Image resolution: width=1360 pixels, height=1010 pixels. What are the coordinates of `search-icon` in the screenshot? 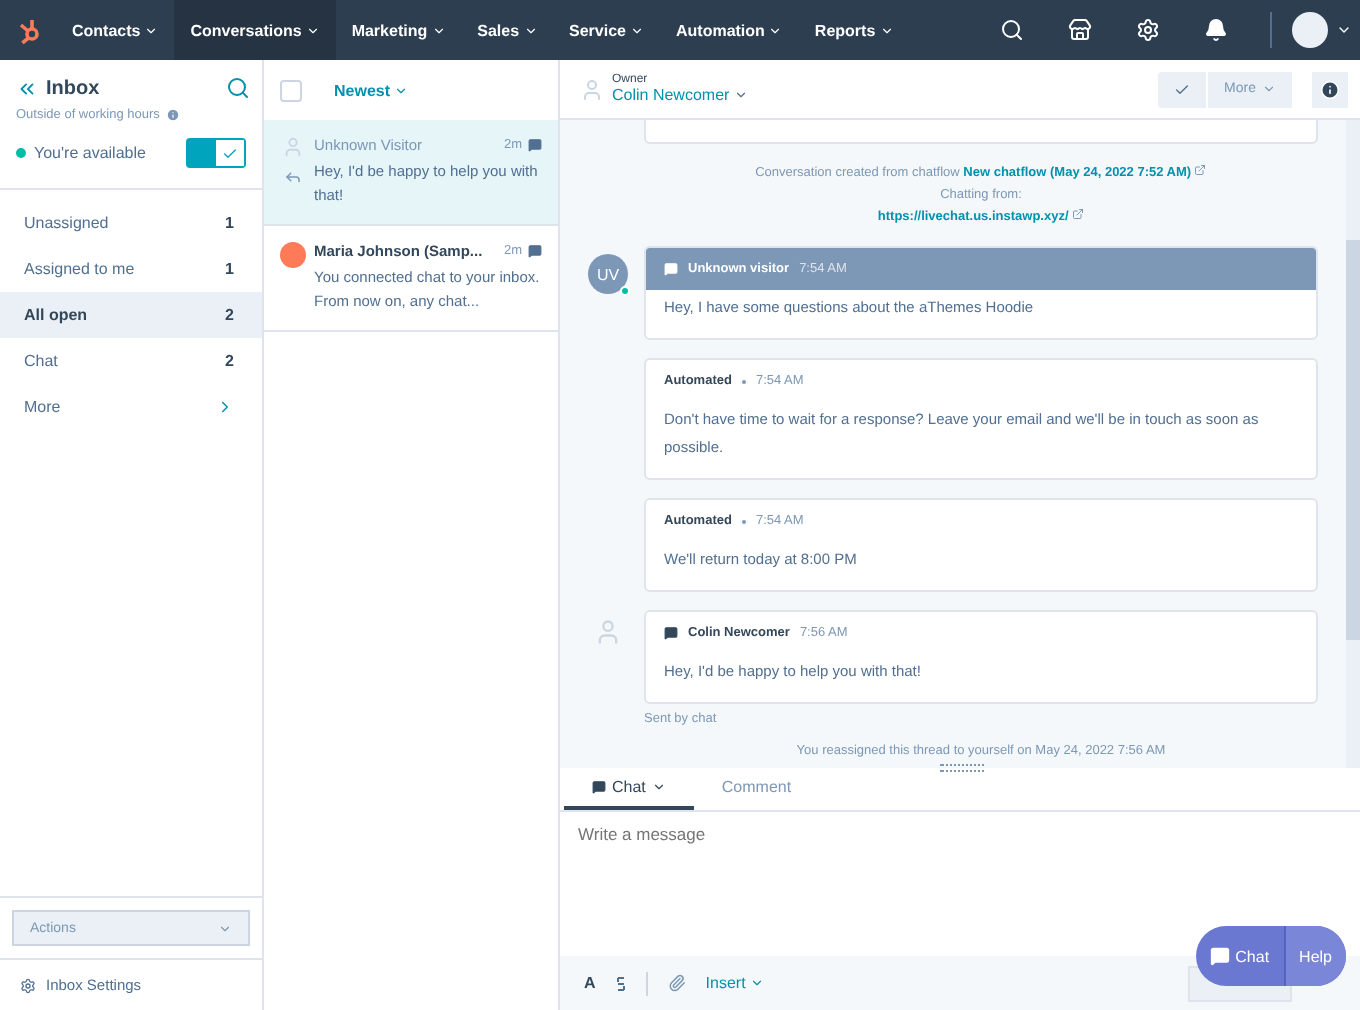 It's located at (1012, 30).